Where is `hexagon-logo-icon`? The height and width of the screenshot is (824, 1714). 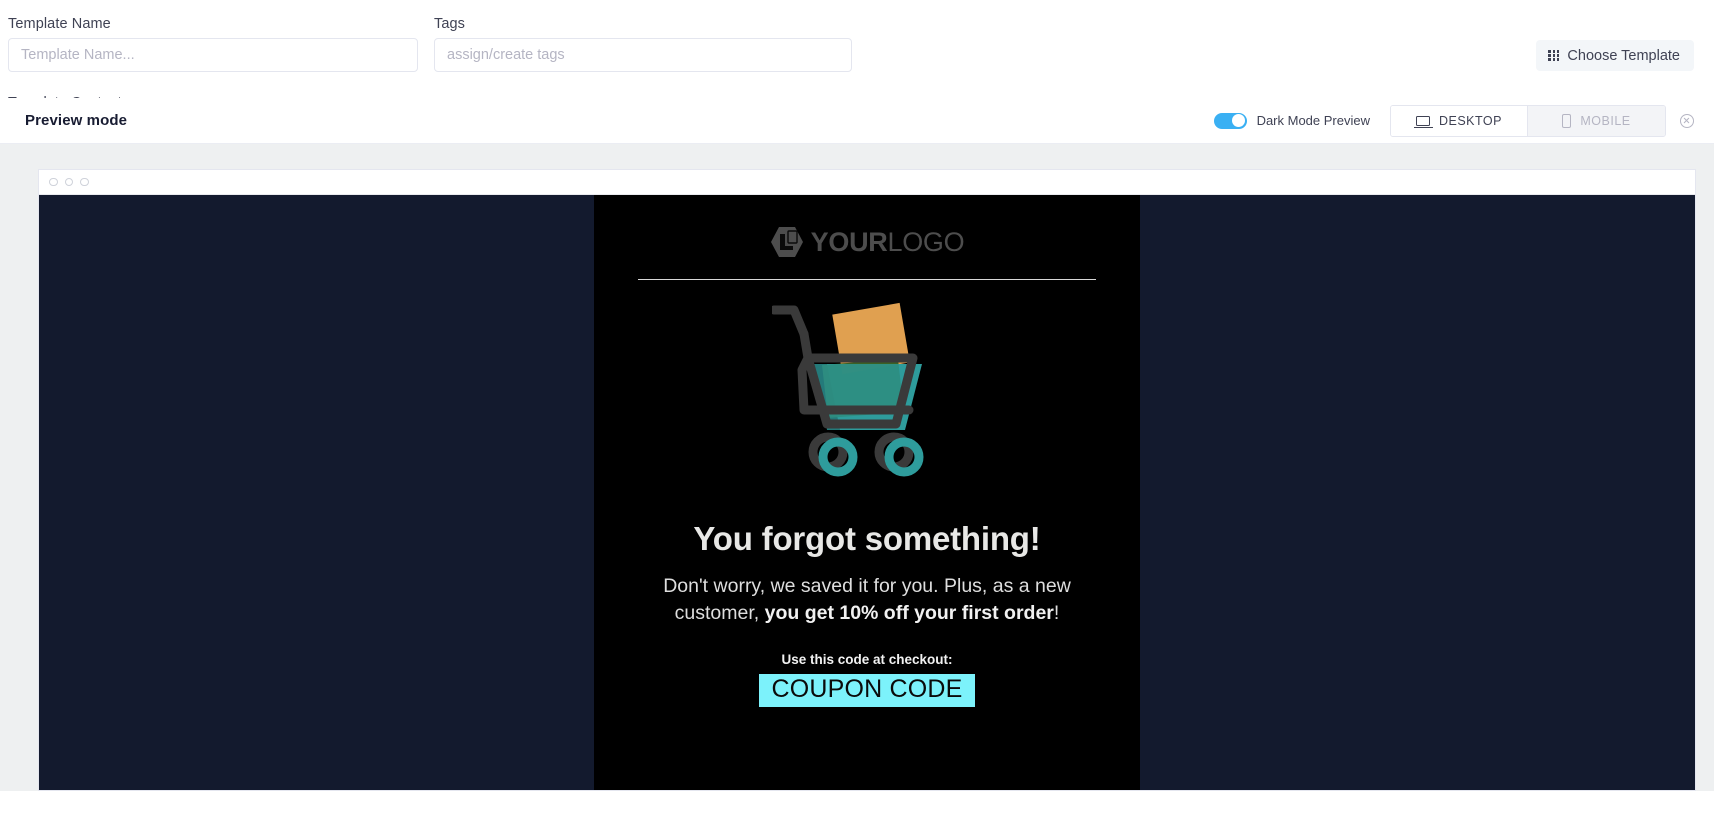 hexagon-logo-icon is located at coordinates (786, 242).